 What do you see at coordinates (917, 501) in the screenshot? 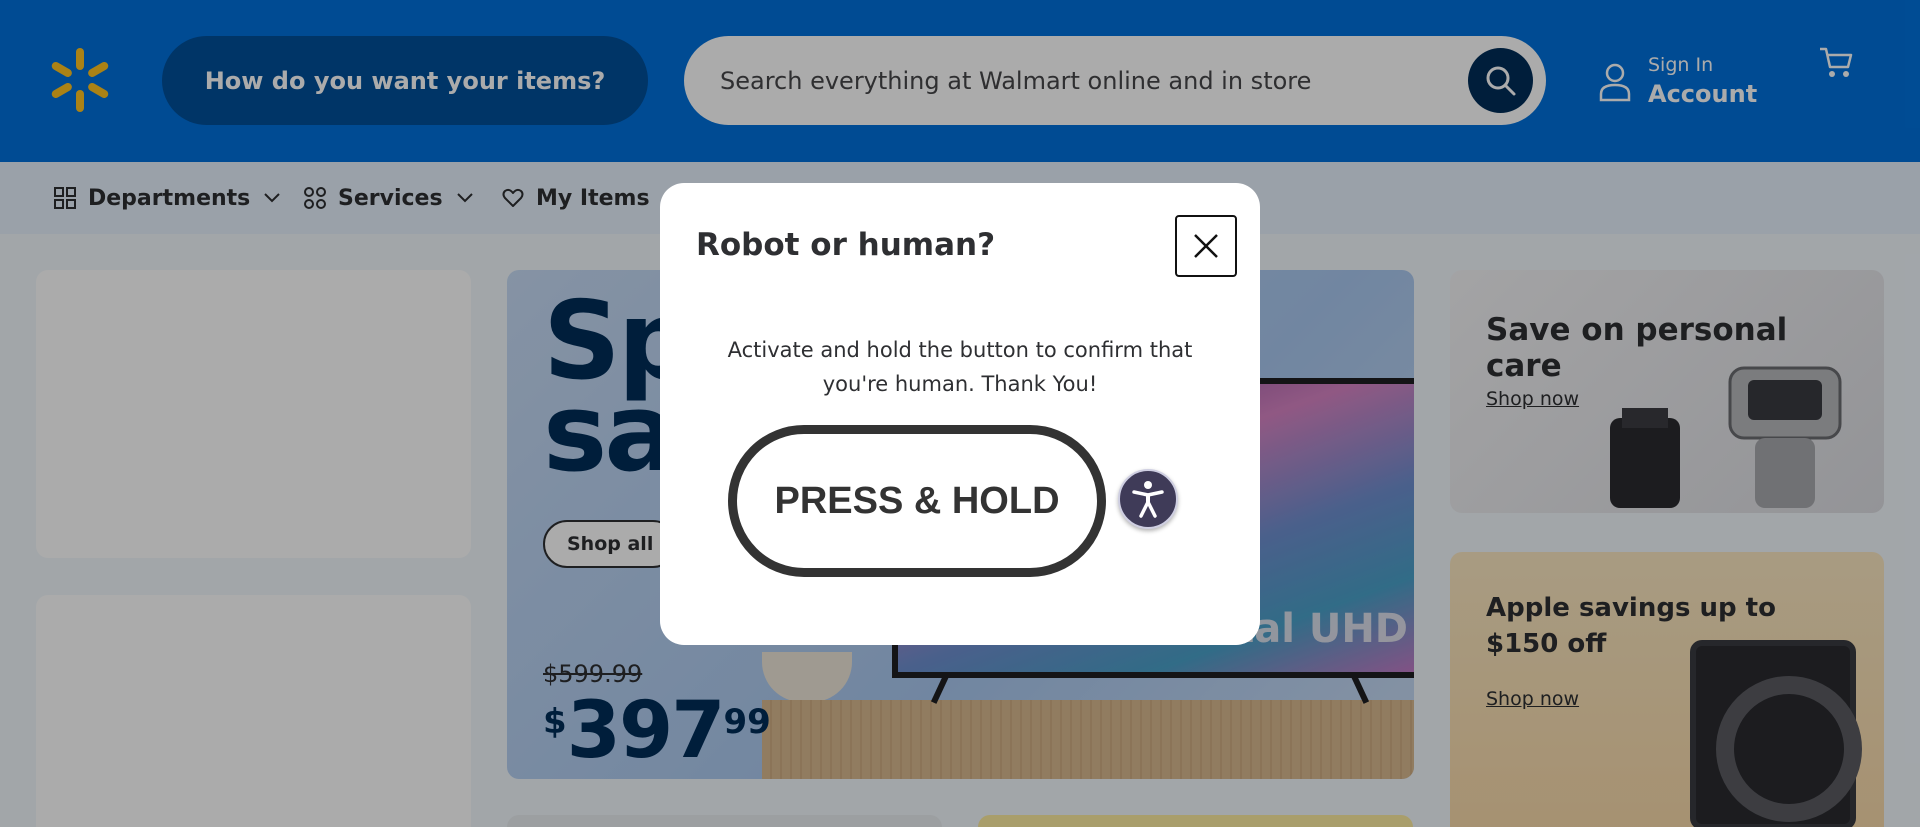
I see `press-and-hold-button: PRESS & HOLD` at bounding box center [917, 501].